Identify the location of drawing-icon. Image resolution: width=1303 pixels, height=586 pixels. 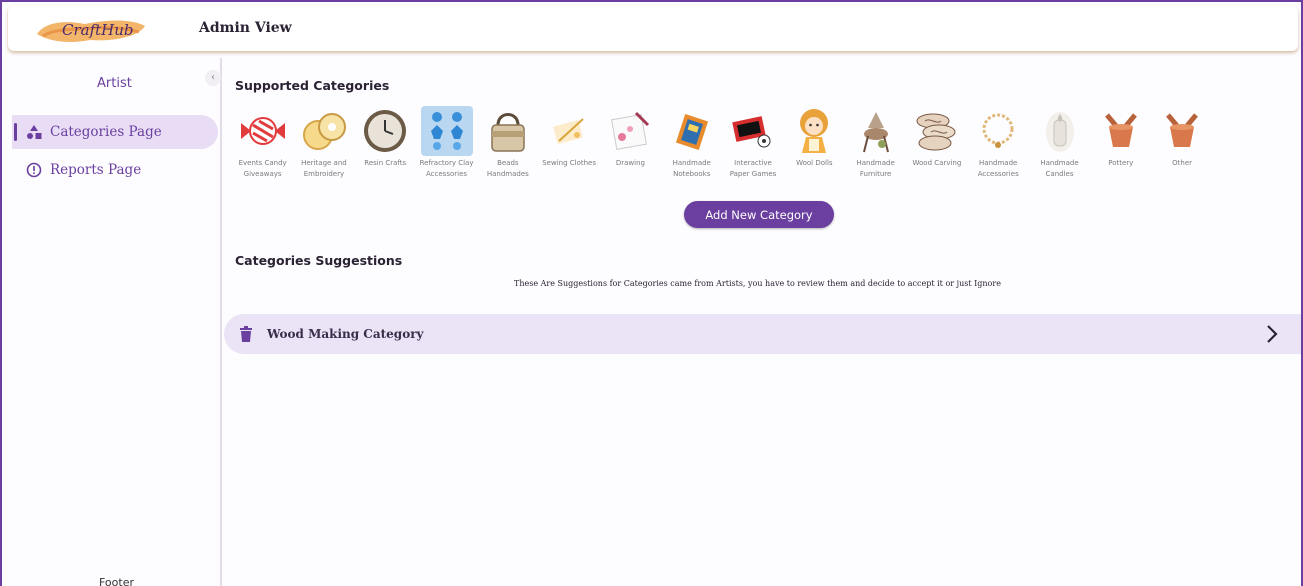
(630, 131).